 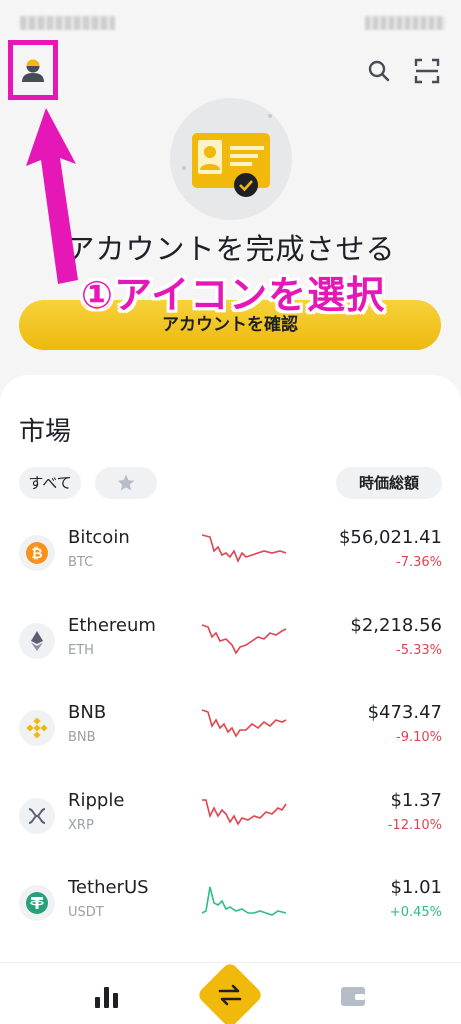 What do you see at coordinates (414, 825) in the screenshot?
I see `coin-change: -12.10%` at bounding box center [414, 825].